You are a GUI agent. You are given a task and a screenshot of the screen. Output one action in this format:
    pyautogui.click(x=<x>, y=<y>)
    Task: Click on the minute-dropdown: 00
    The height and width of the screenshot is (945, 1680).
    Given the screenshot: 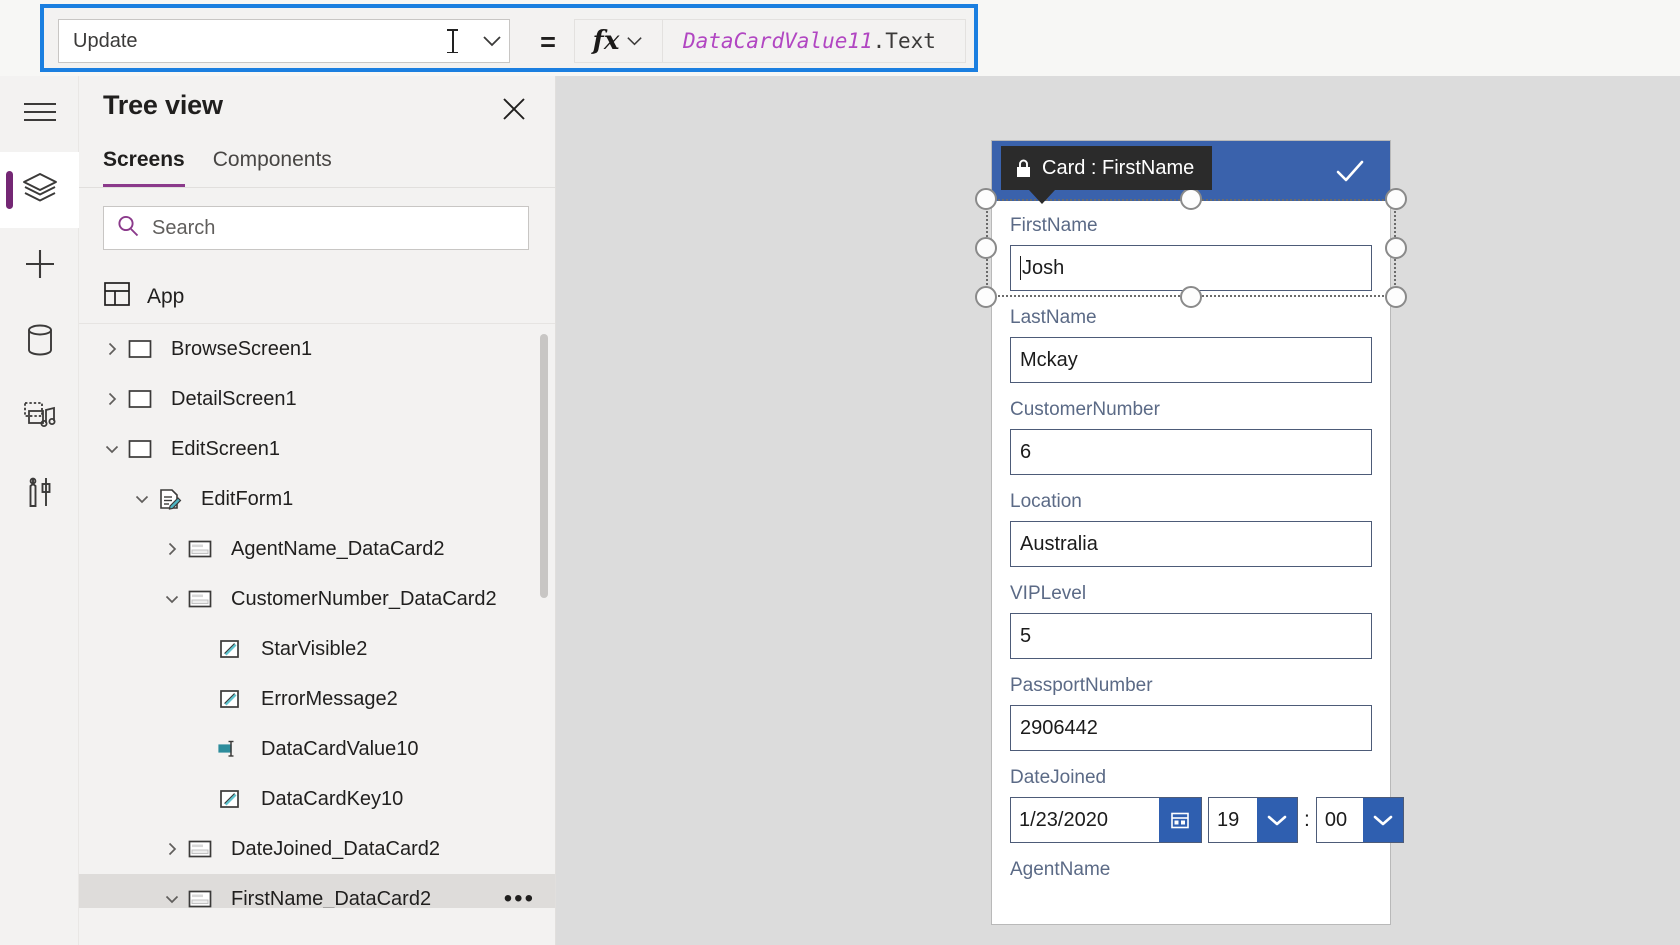 What is the action you would take?
    pyautogui.click(x=1359, y=820)
    